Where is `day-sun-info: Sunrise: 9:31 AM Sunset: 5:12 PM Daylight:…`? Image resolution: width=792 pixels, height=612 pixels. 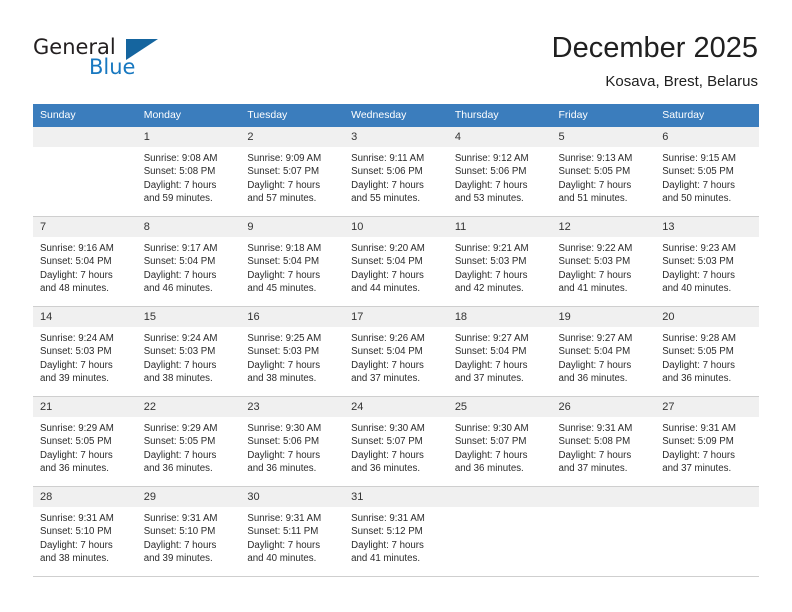
day-sun-info: Sunrise: 9:31 AM Sunset: 5:12 PM Daylight:… is located at coordinates (396, 536).